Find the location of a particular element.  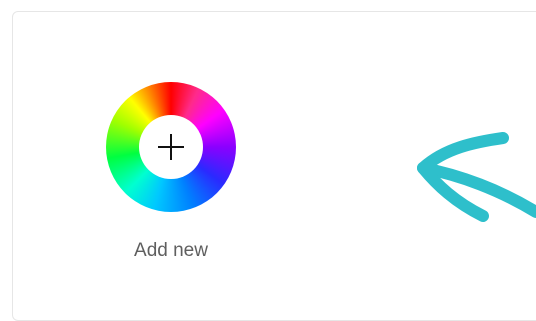

add-new-label: Add new is located at coordinates (171, 250).